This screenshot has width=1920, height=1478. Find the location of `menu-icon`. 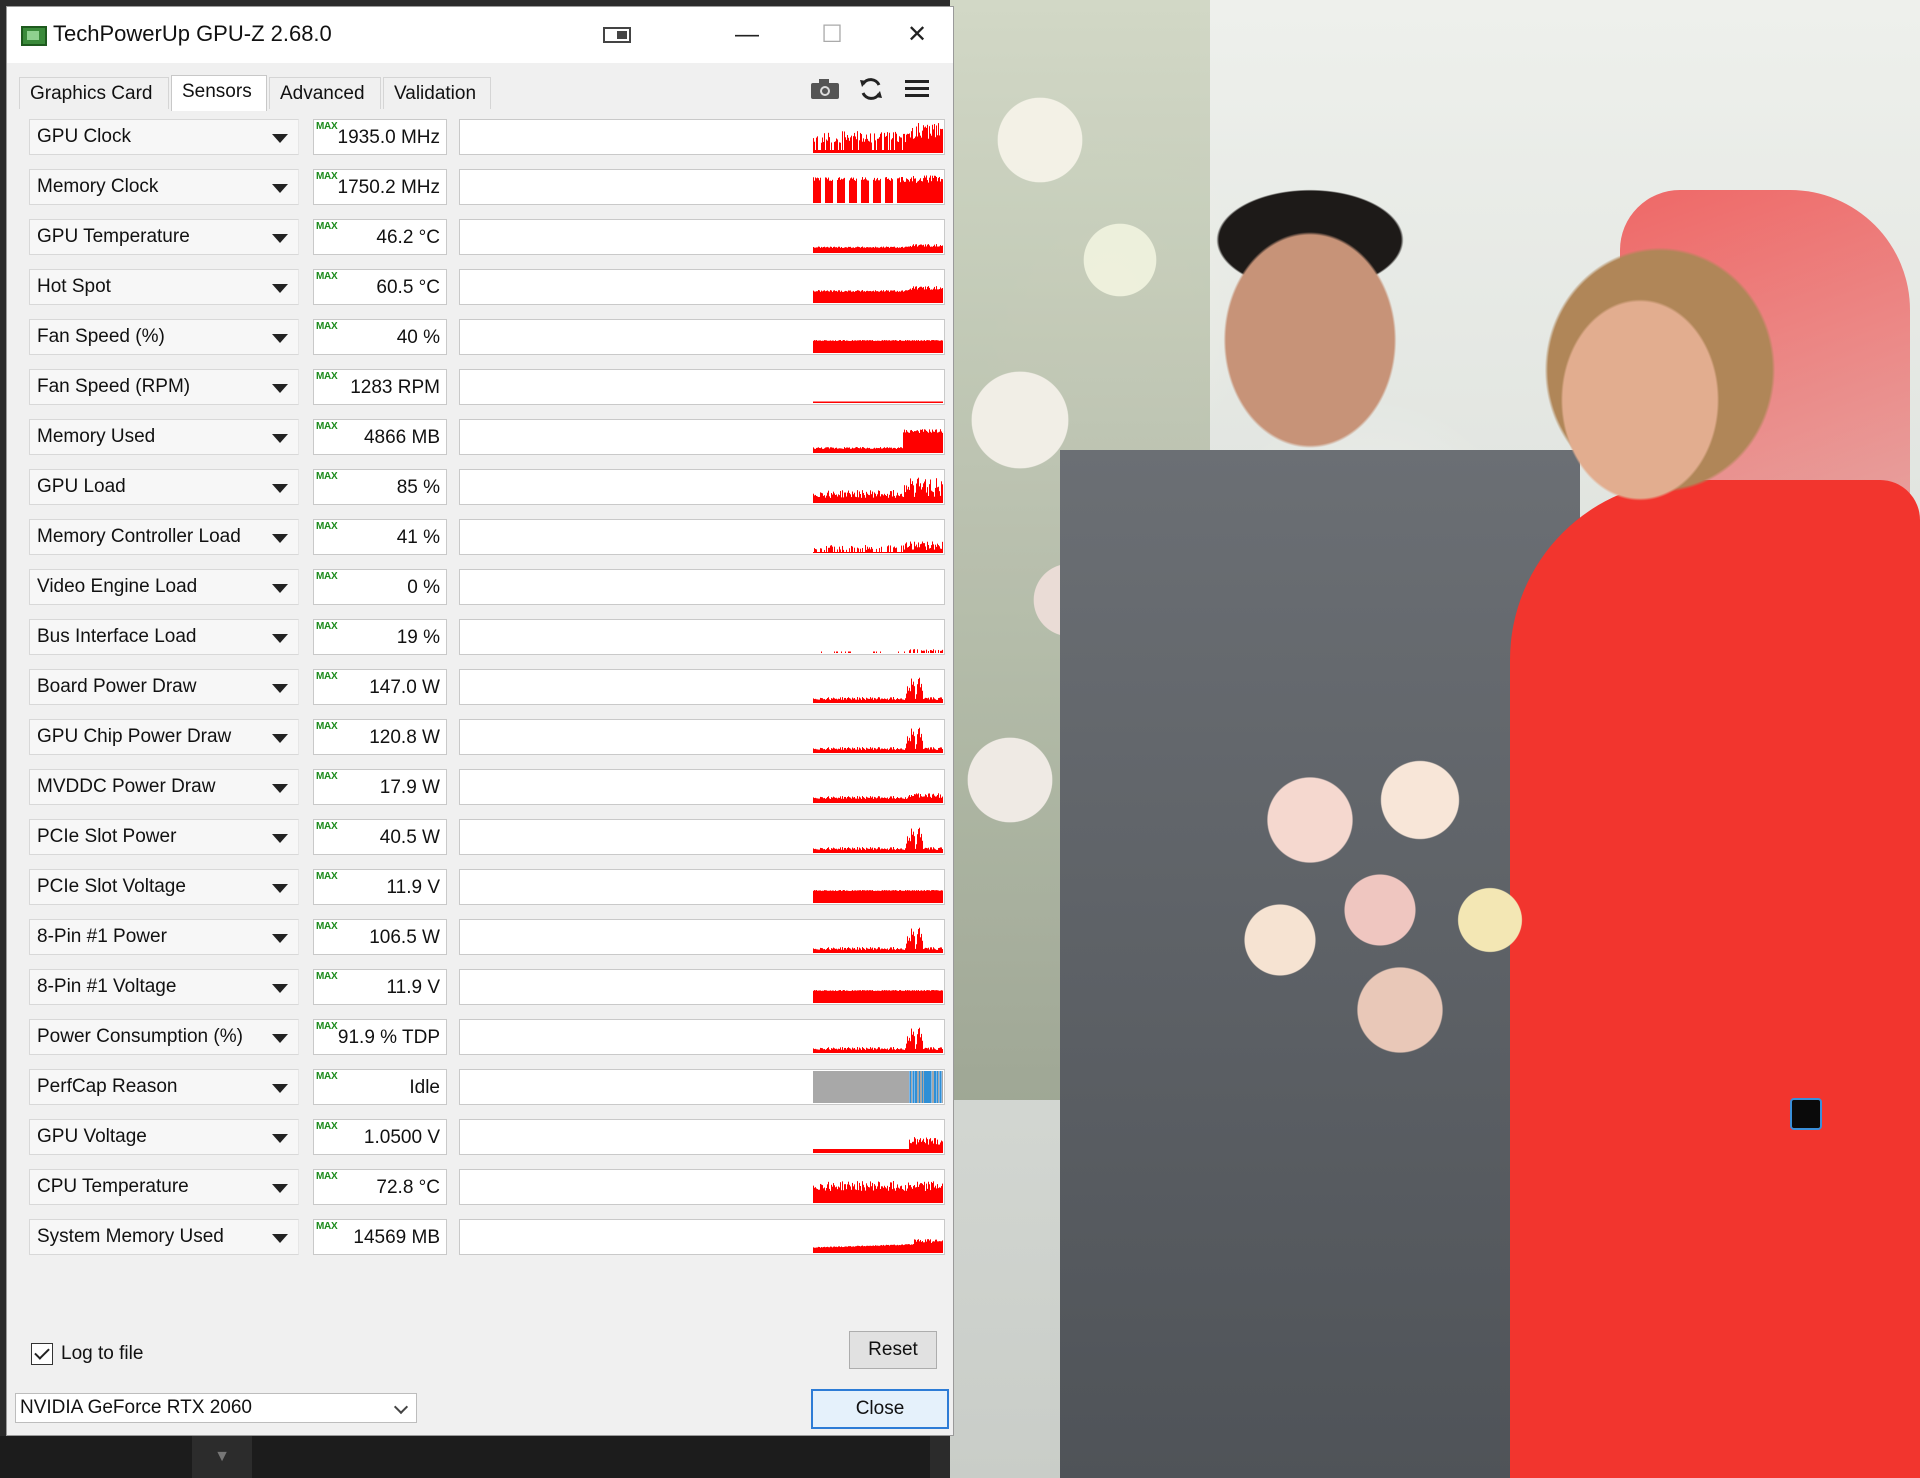

menu-icon is located at coordinates (917, 89).